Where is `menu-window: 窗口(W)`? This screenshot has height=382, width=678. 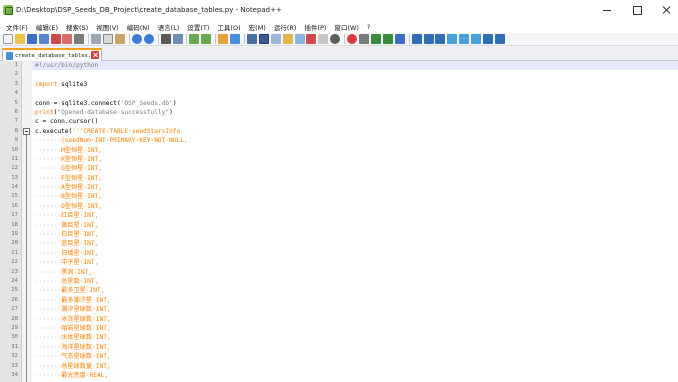 menu-window: 窗口(W) is located at coordinates (346, 27).